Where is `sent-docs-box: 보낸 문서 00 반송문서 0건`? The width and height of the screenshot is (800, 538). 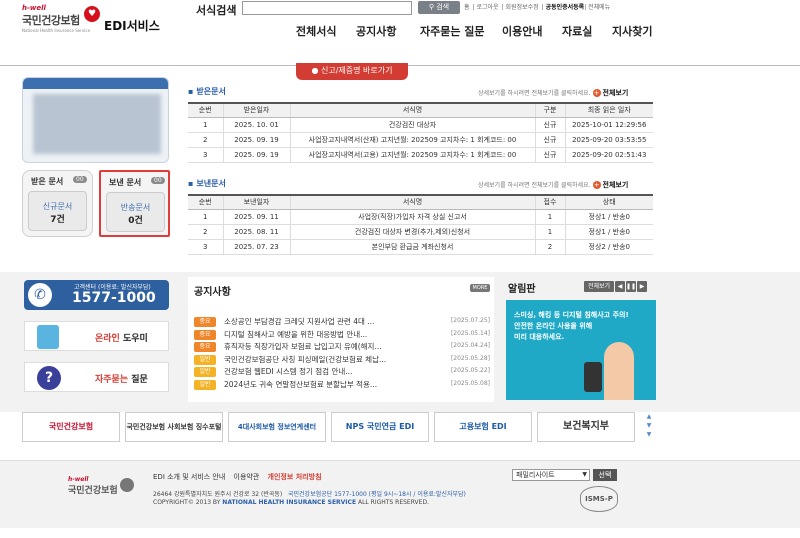
sent-docs-box: 보낸 문서 00 반송문서 0건 is located at coordinates (134, 203).